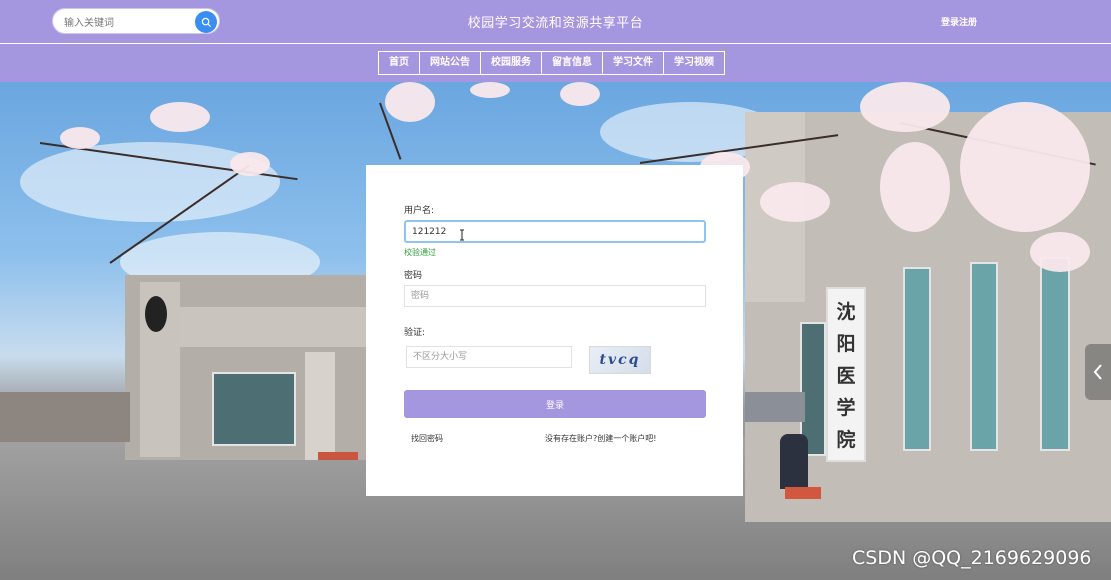  Describe the element at coordinates (427, 438) in the screenshot. I see `forgot-password-link: 找回密码` at that location.